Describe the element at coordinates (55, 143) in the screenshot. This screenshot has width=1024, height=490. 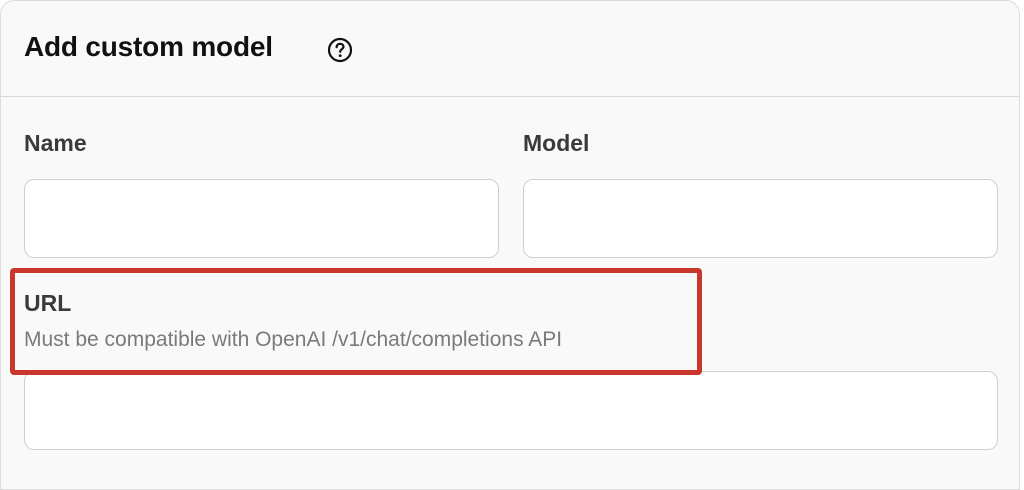
I see `name-label: Name` at that location.